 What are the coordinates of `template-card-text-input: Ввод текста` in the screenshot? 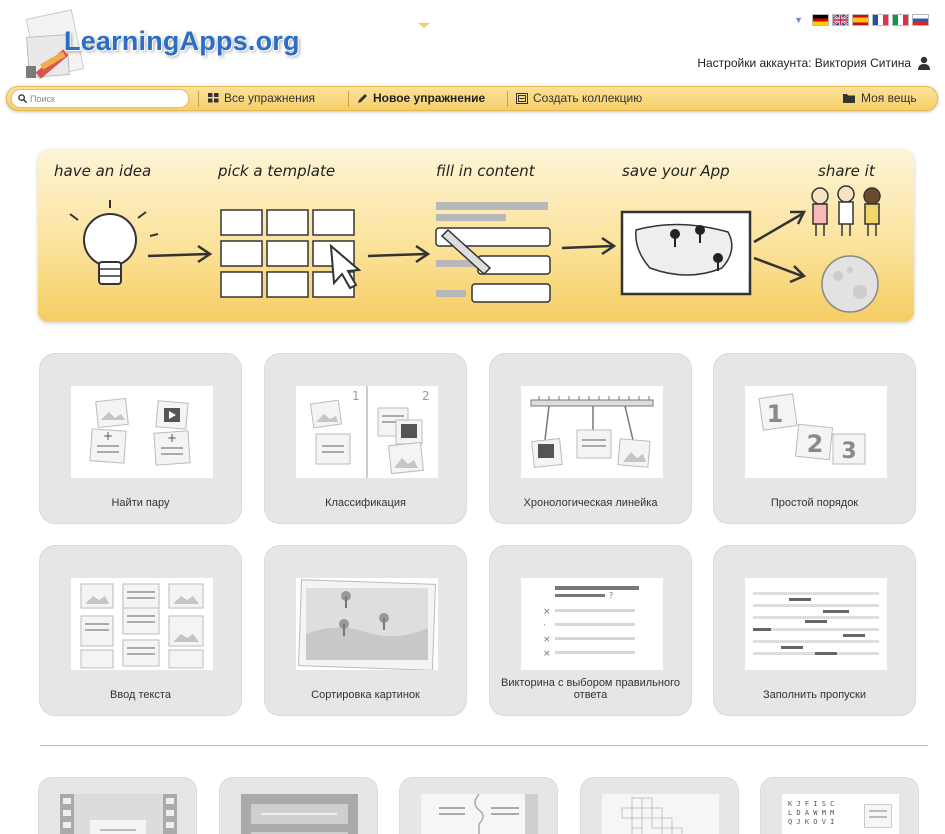 It's located at (140, 630).